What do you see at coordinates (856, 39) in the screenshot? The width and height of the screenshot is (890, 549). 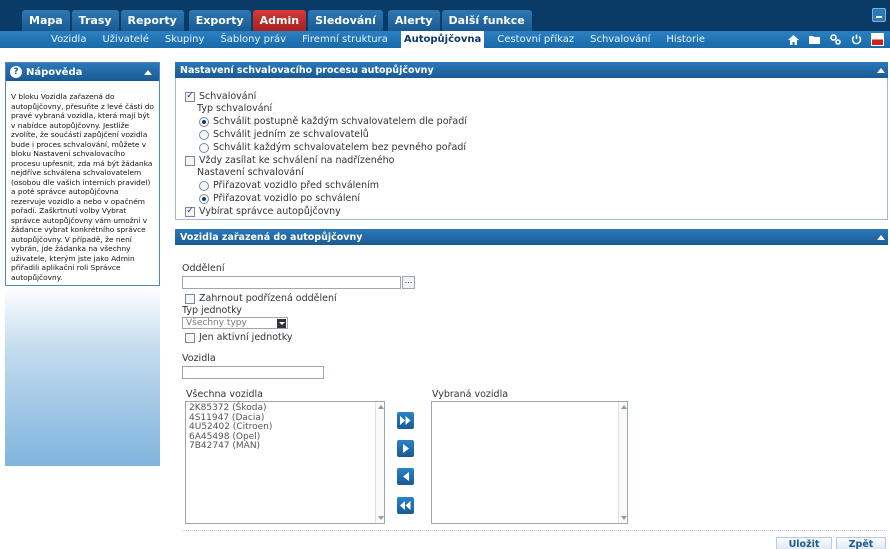 I see `power-icon` at bounding box center [856, 39].